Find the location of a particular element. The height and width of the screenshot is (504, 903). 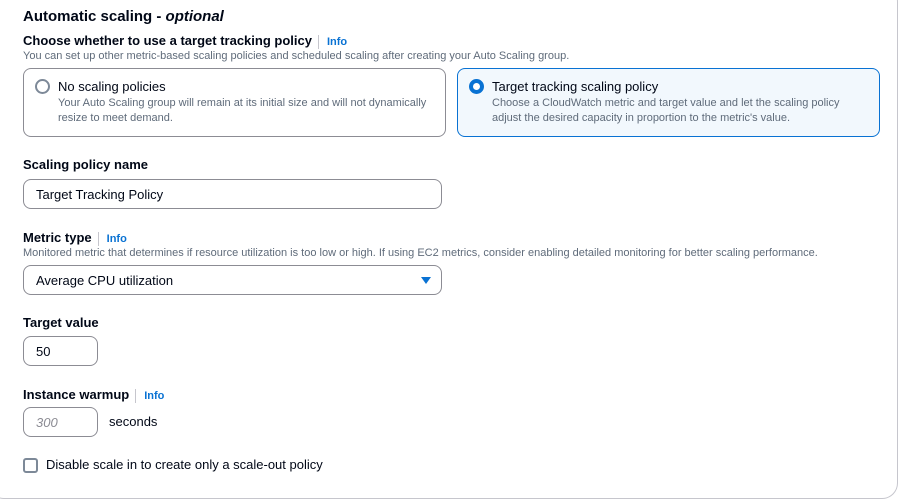

caret-down-icon is located at coordinates (426, 280).